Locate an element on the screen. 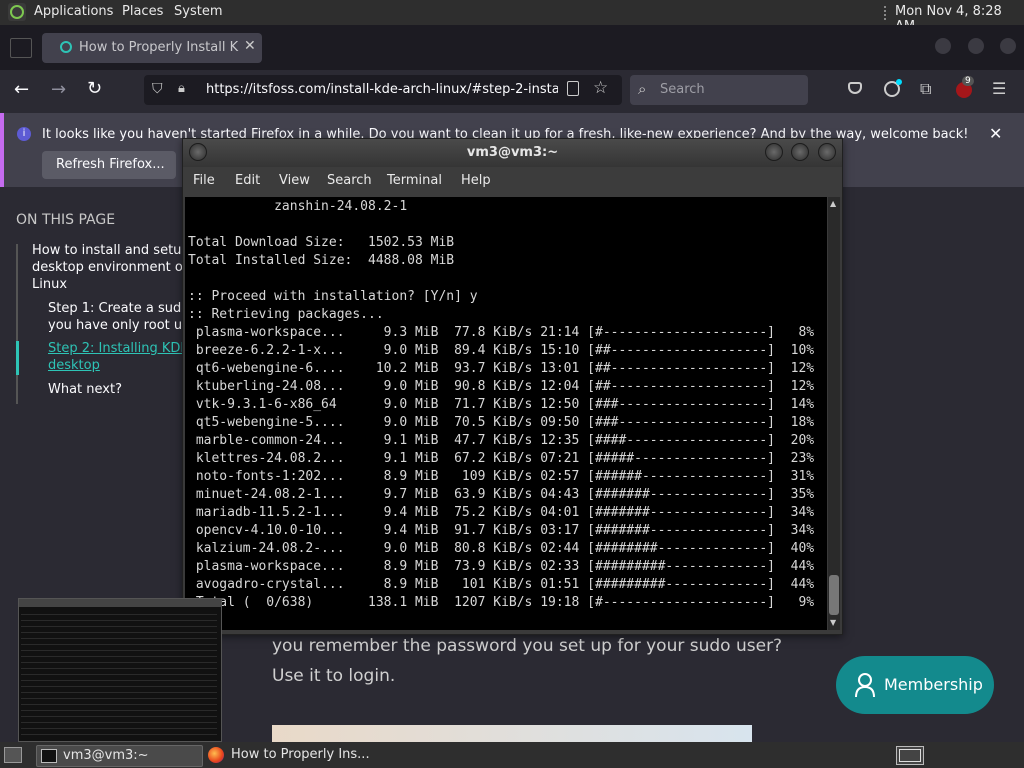 The width and height of the screenshot is (1024, 768). applications-menu: Applications is located at coordinates (73, 11).